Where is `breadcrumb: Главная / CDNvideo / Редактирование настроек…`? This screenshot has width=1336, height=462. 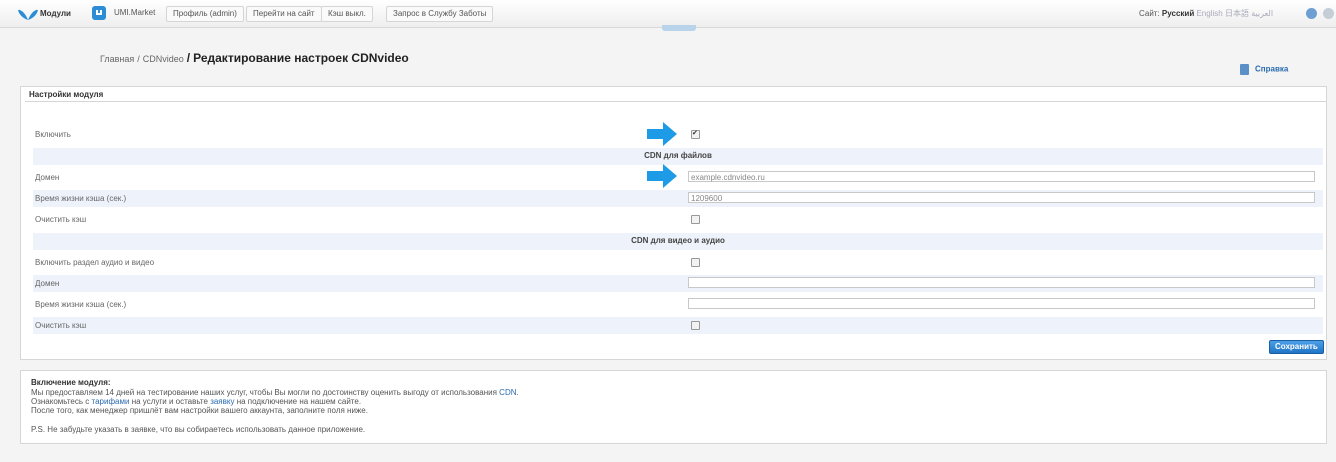
breadcrumb: Главная / CDNvideo / Редактирование настроек… is located at coordinates (254, 58).